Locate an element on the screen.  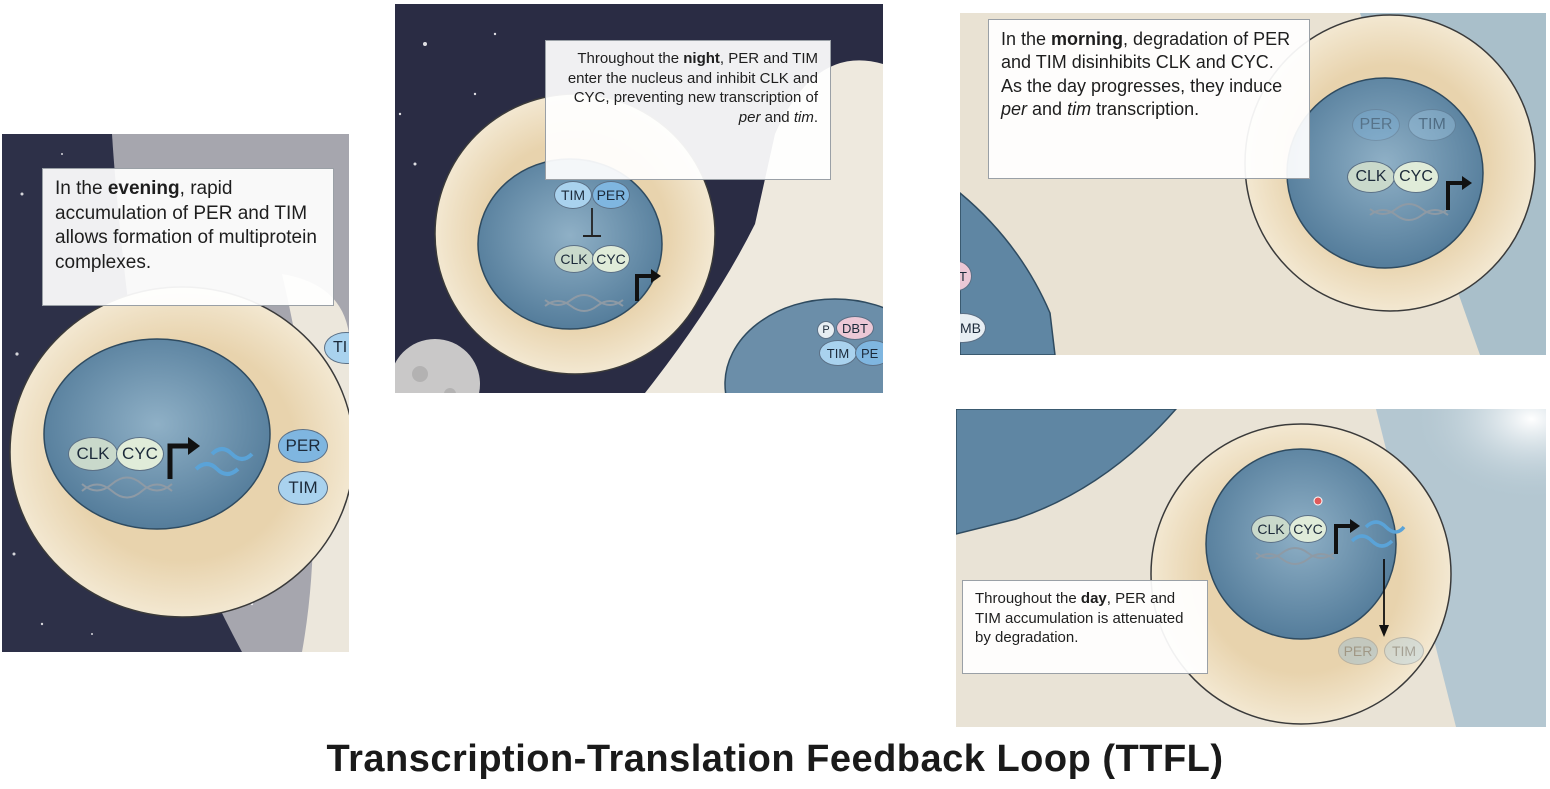
per-protein-edge: PE is located at coordinates (869, 353).